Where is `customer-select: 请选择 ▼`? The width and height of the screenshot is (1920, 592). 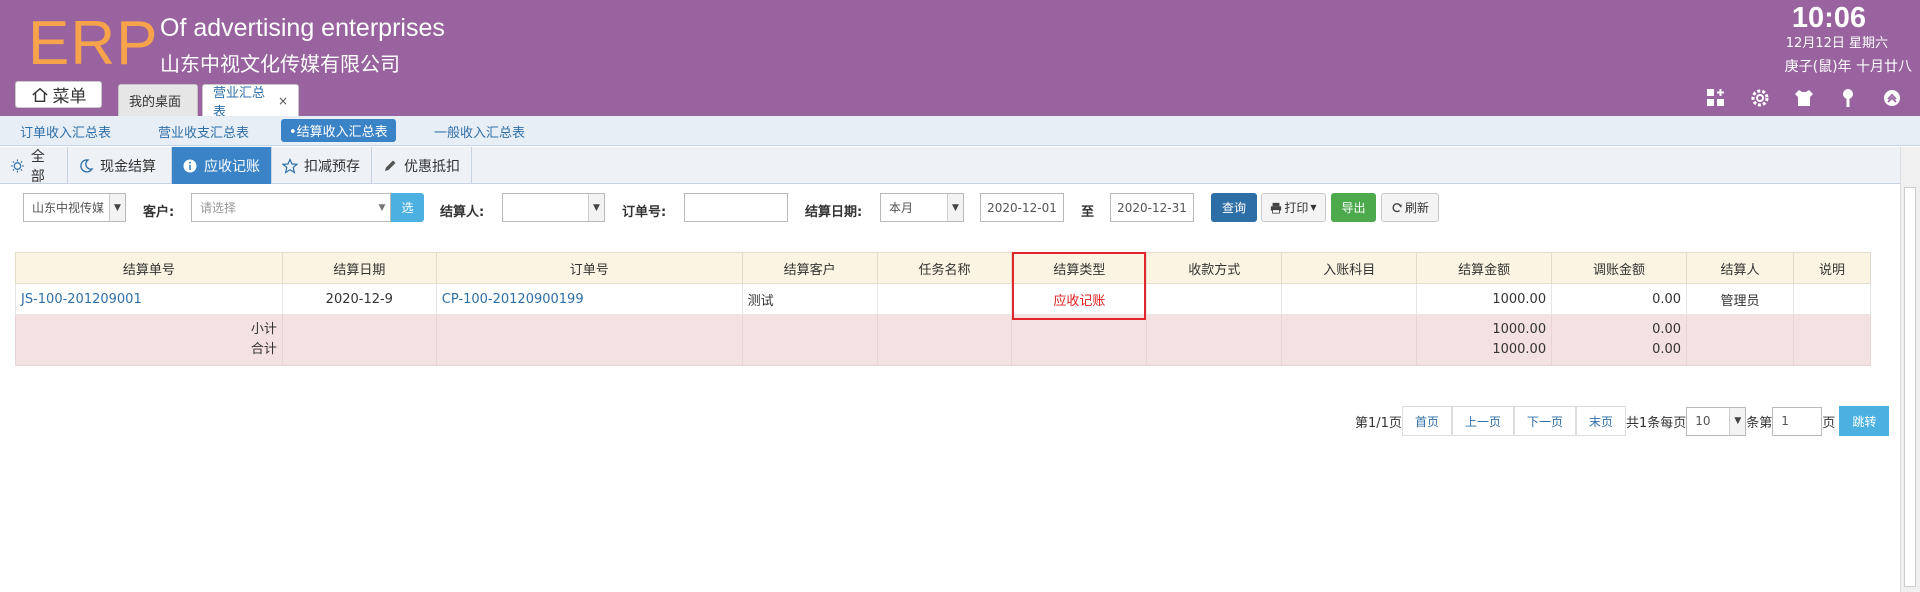
customer-select: 请选择 ▼ is located at coordinates (291, 207).